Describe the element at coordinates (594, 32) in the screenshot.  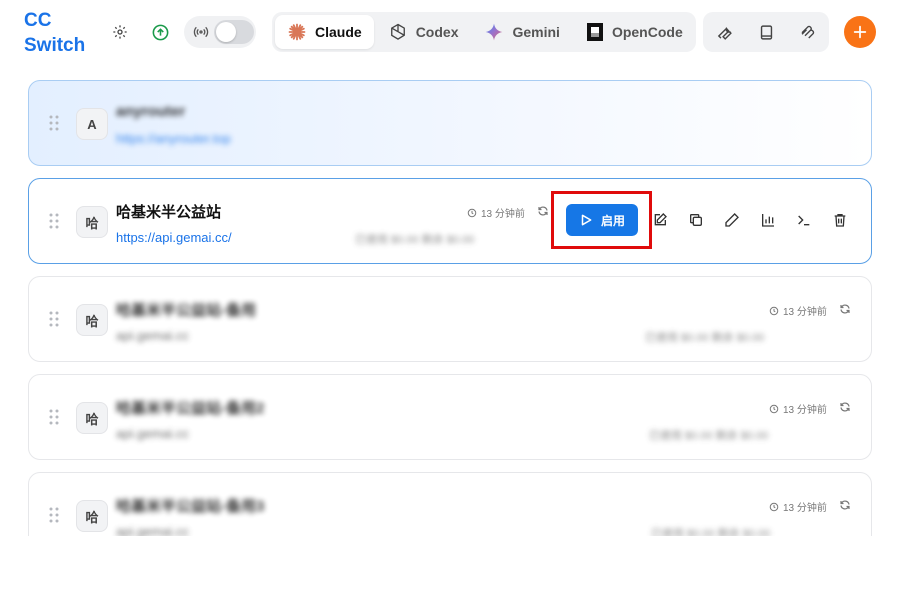
I see `opencode-icon` at that location.